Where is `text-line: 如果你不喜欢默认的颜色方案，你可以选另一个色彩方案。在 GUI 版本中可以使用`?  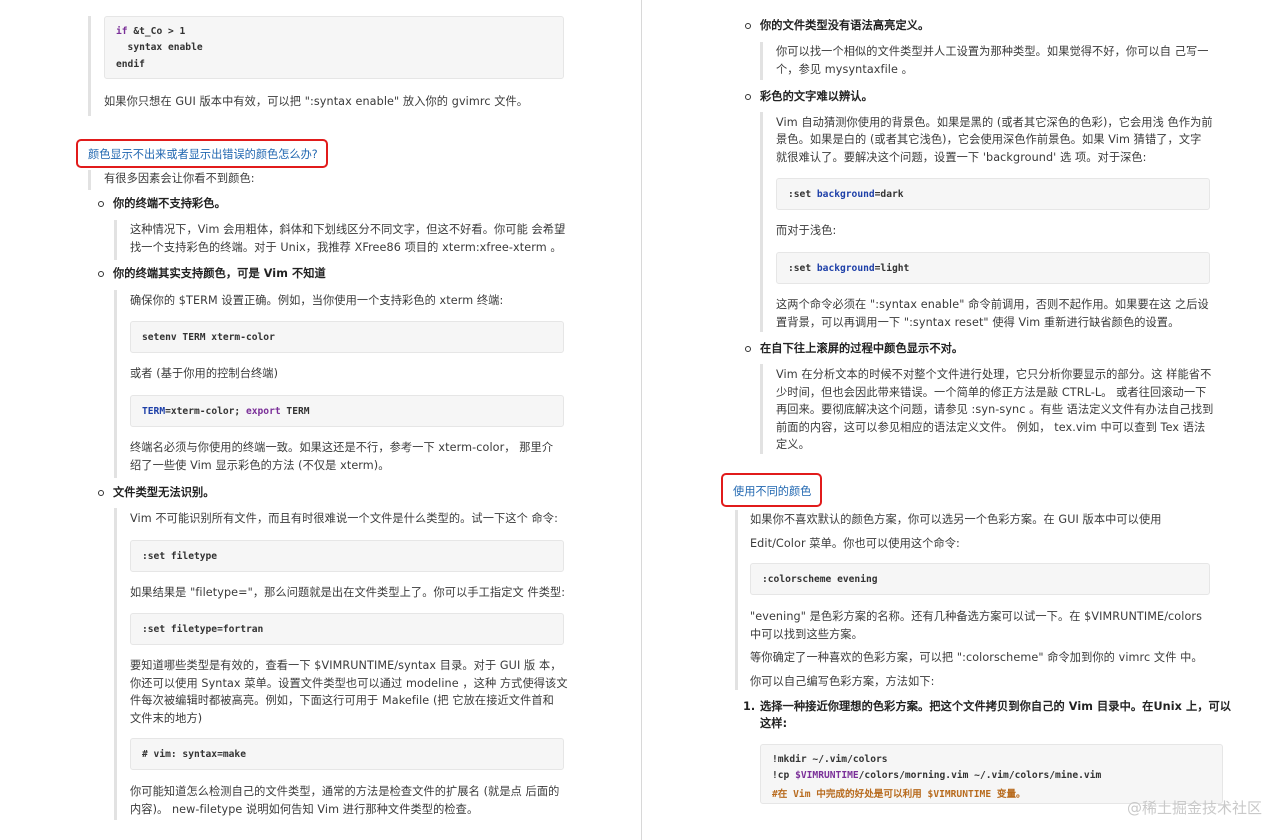
text-line: 如果你不喜欢默认的颜色方案，你可以选另一个色彩方案。在 GUI 版本中可以使用 is located at coordinates (956, 519).